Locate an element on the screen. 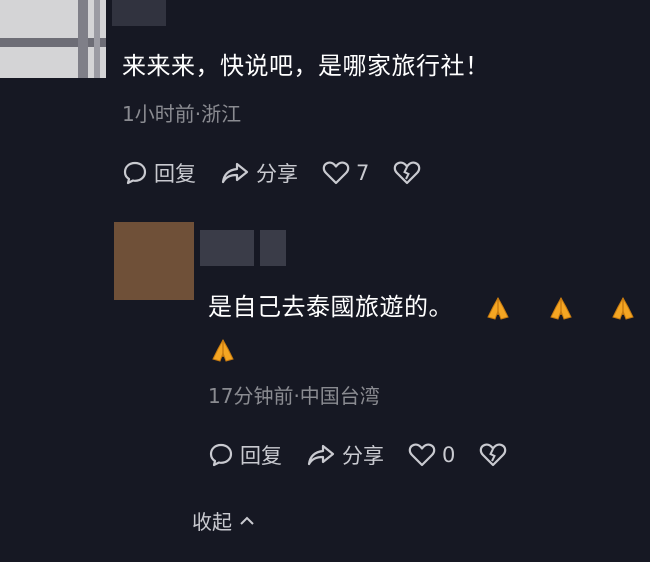 This screenshot has height=562, width=650. like-button: 7 is located at coordinates (345, 173).